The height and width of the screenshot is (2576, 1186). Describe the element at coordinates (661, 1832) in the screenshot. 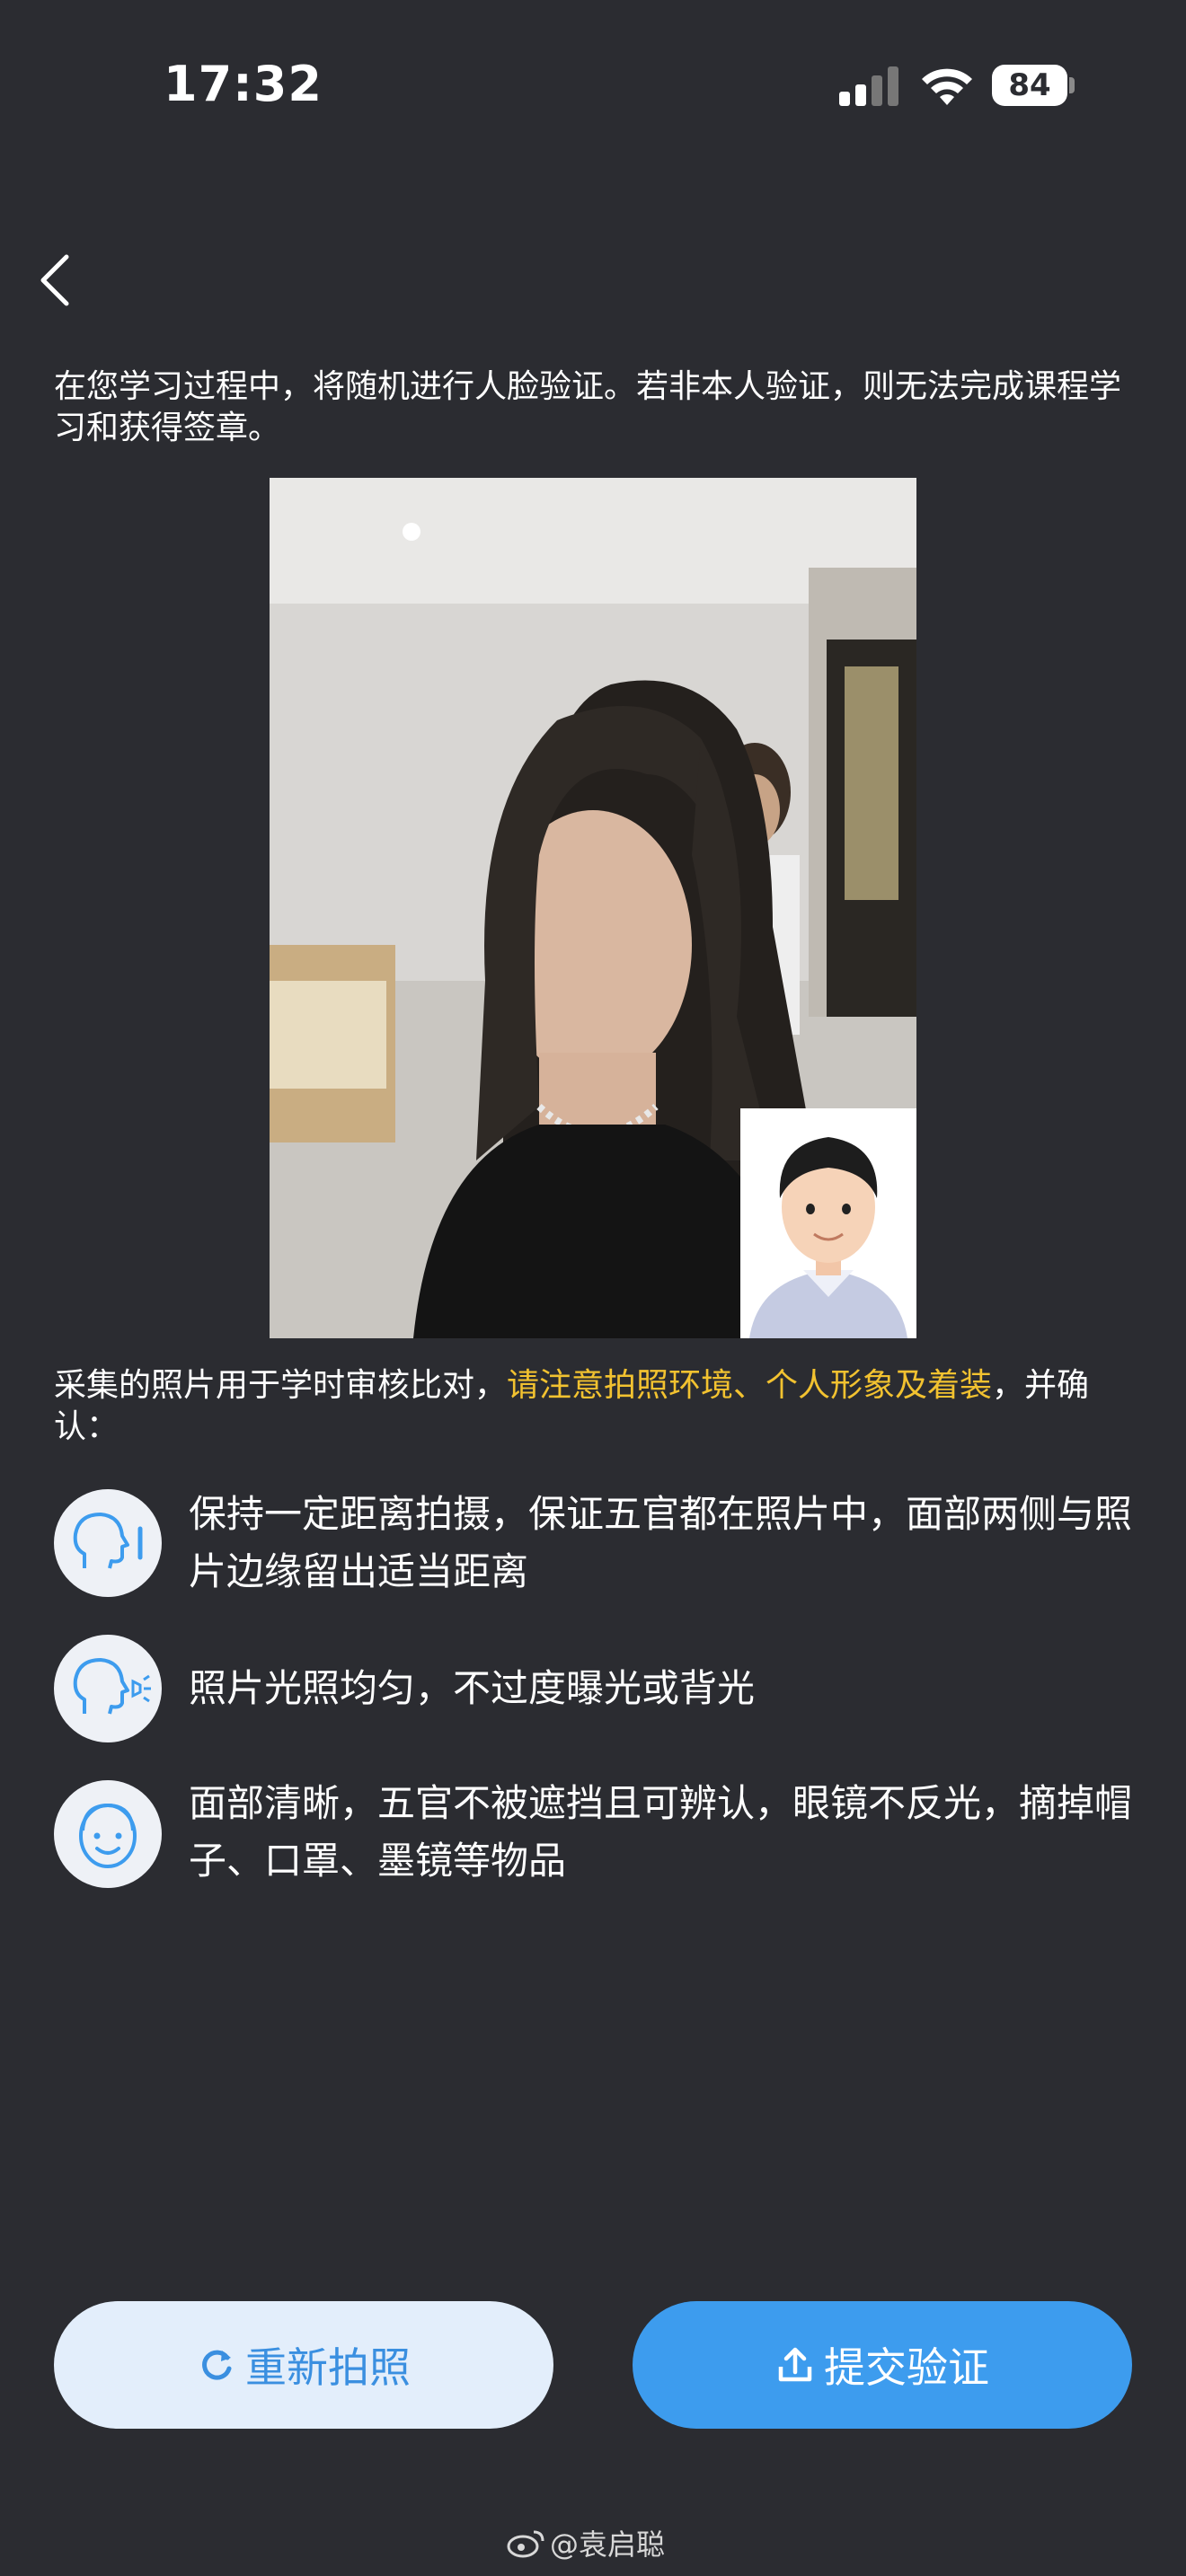

I see `tip-text-clarity: 面部清晰，五官不被遮挡且可辨认，眼镜不反光，摘掉帽子、口罩、墨镜等物品` at that location.